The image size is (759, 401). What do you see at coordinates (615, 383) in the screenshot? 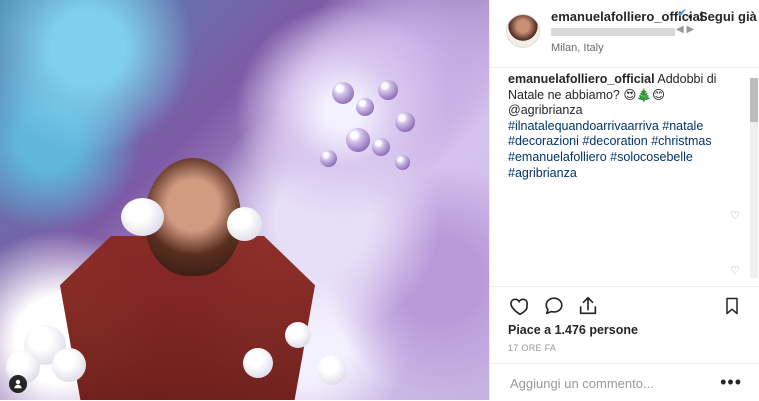
I see `comment-input` at bounding box center [615, 383].